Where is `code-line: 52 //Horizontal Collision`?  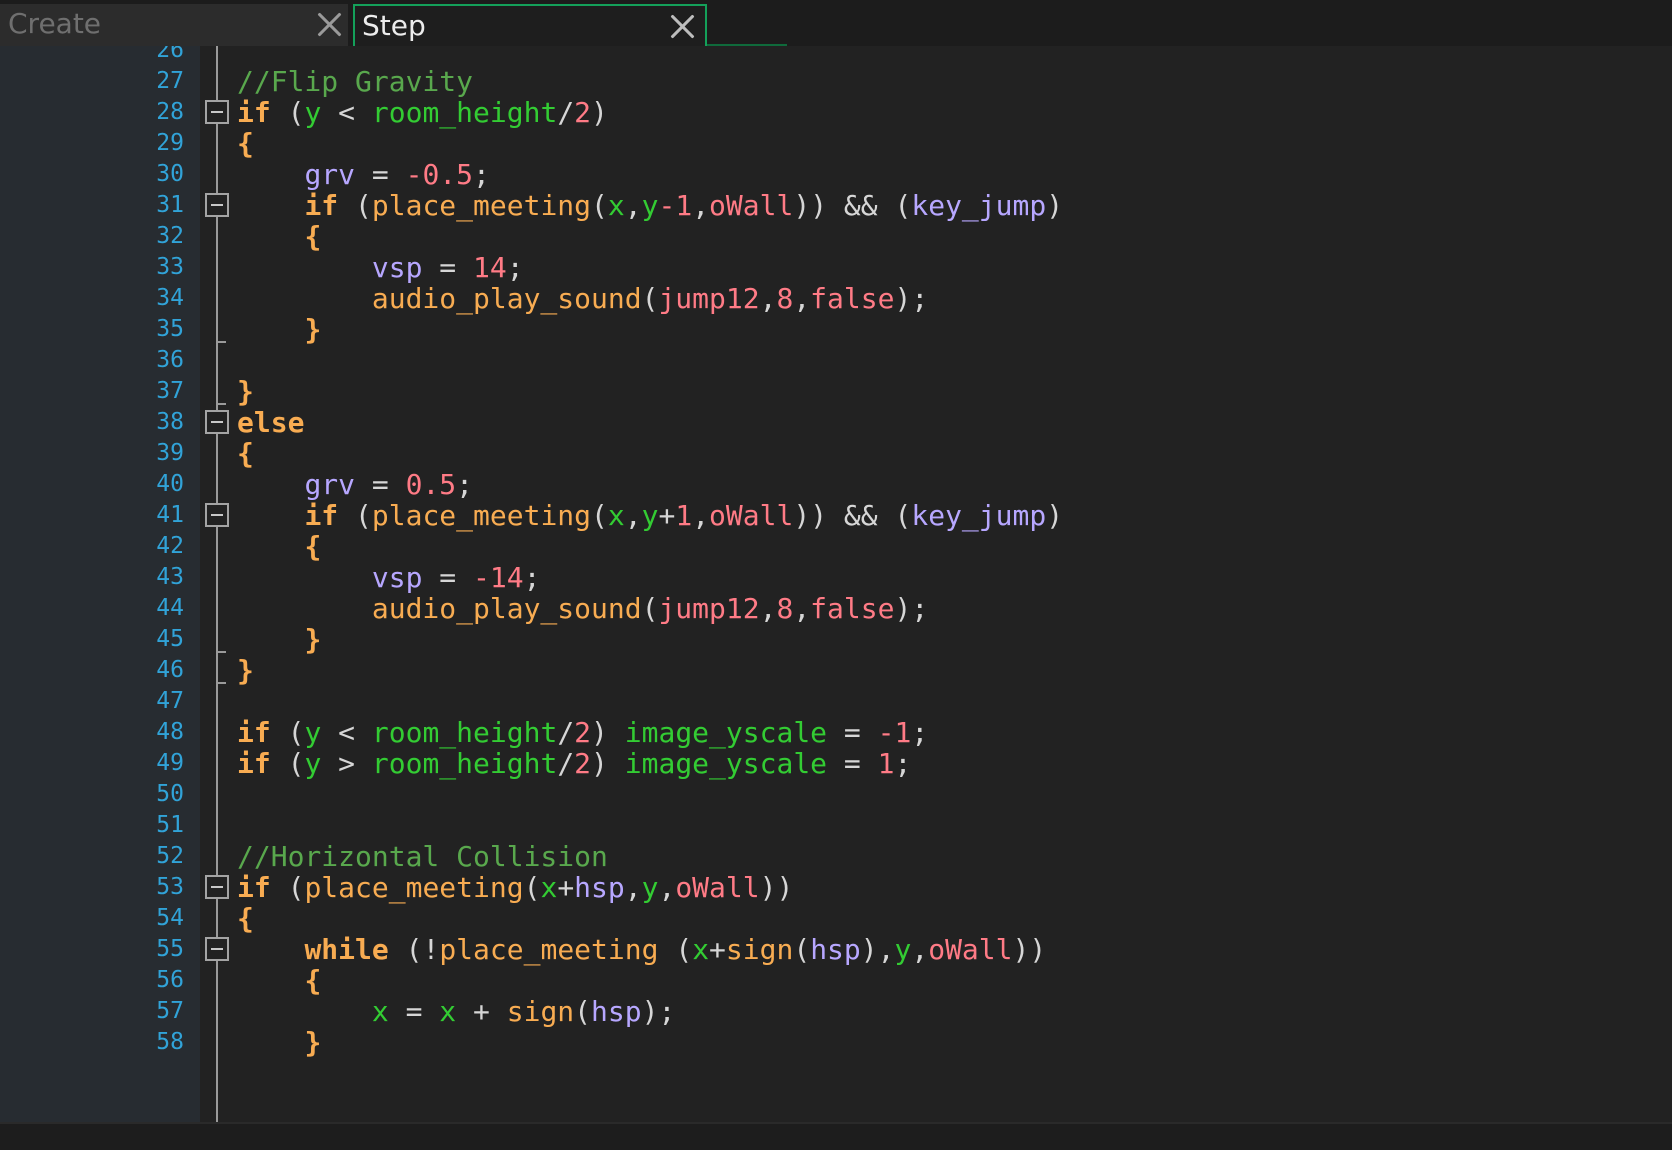
code-line: 52 //Horizontal Collision is located at coordinates (836, 856).